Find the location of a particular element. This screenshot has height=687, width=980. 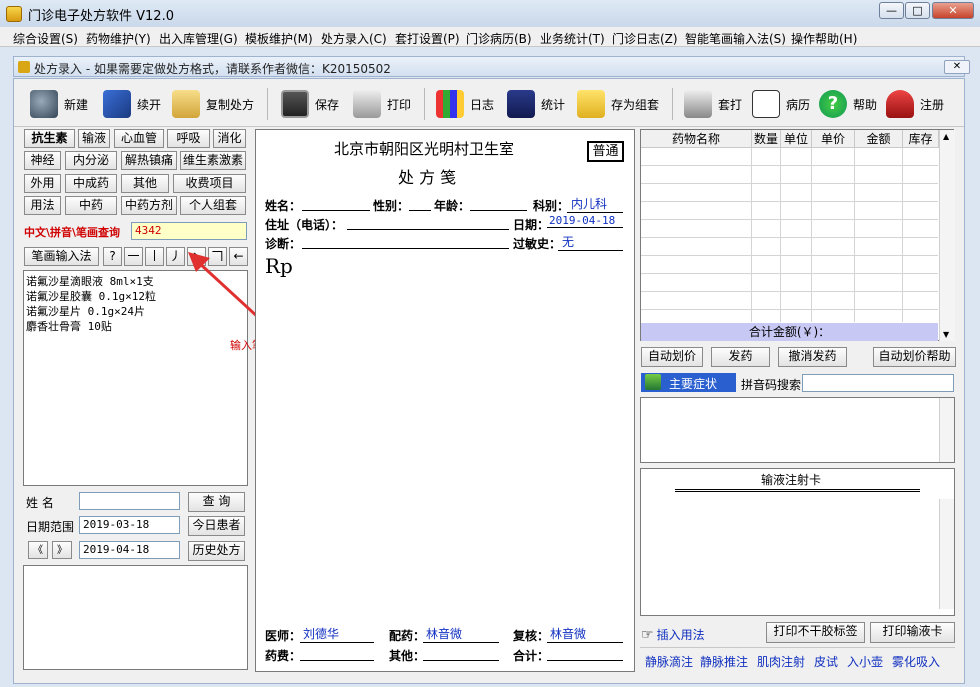

category-other: 其他 is located at coordinates (145, 183).